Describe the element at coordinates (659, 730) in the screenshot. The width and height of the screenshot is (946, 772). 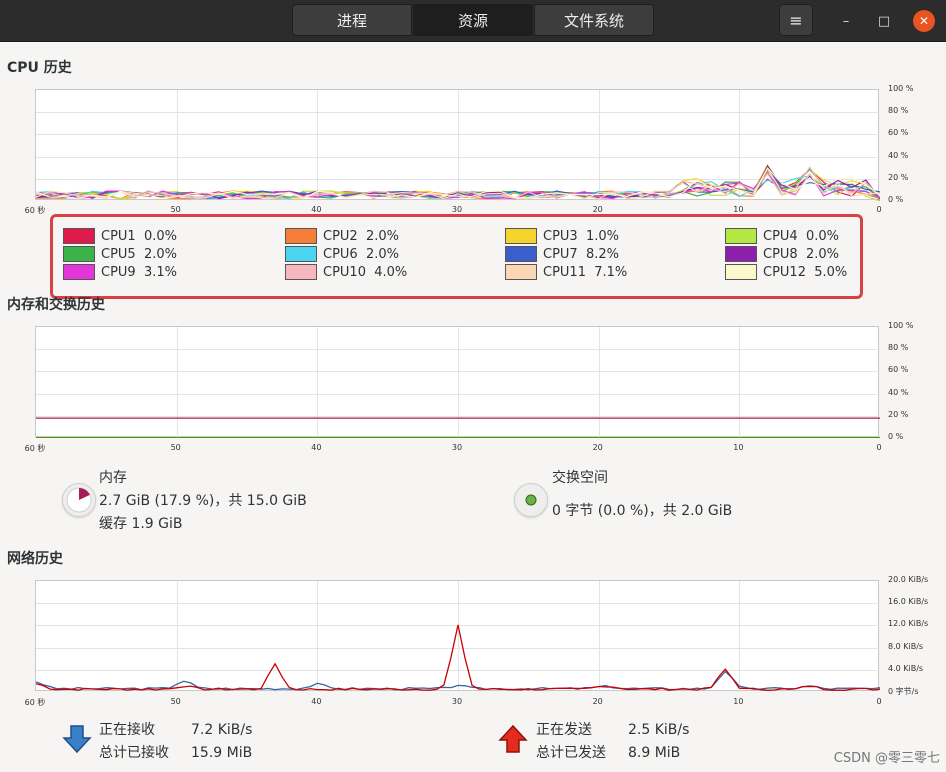
I see `sending-rate: 2.5 KiB/s` at that location.